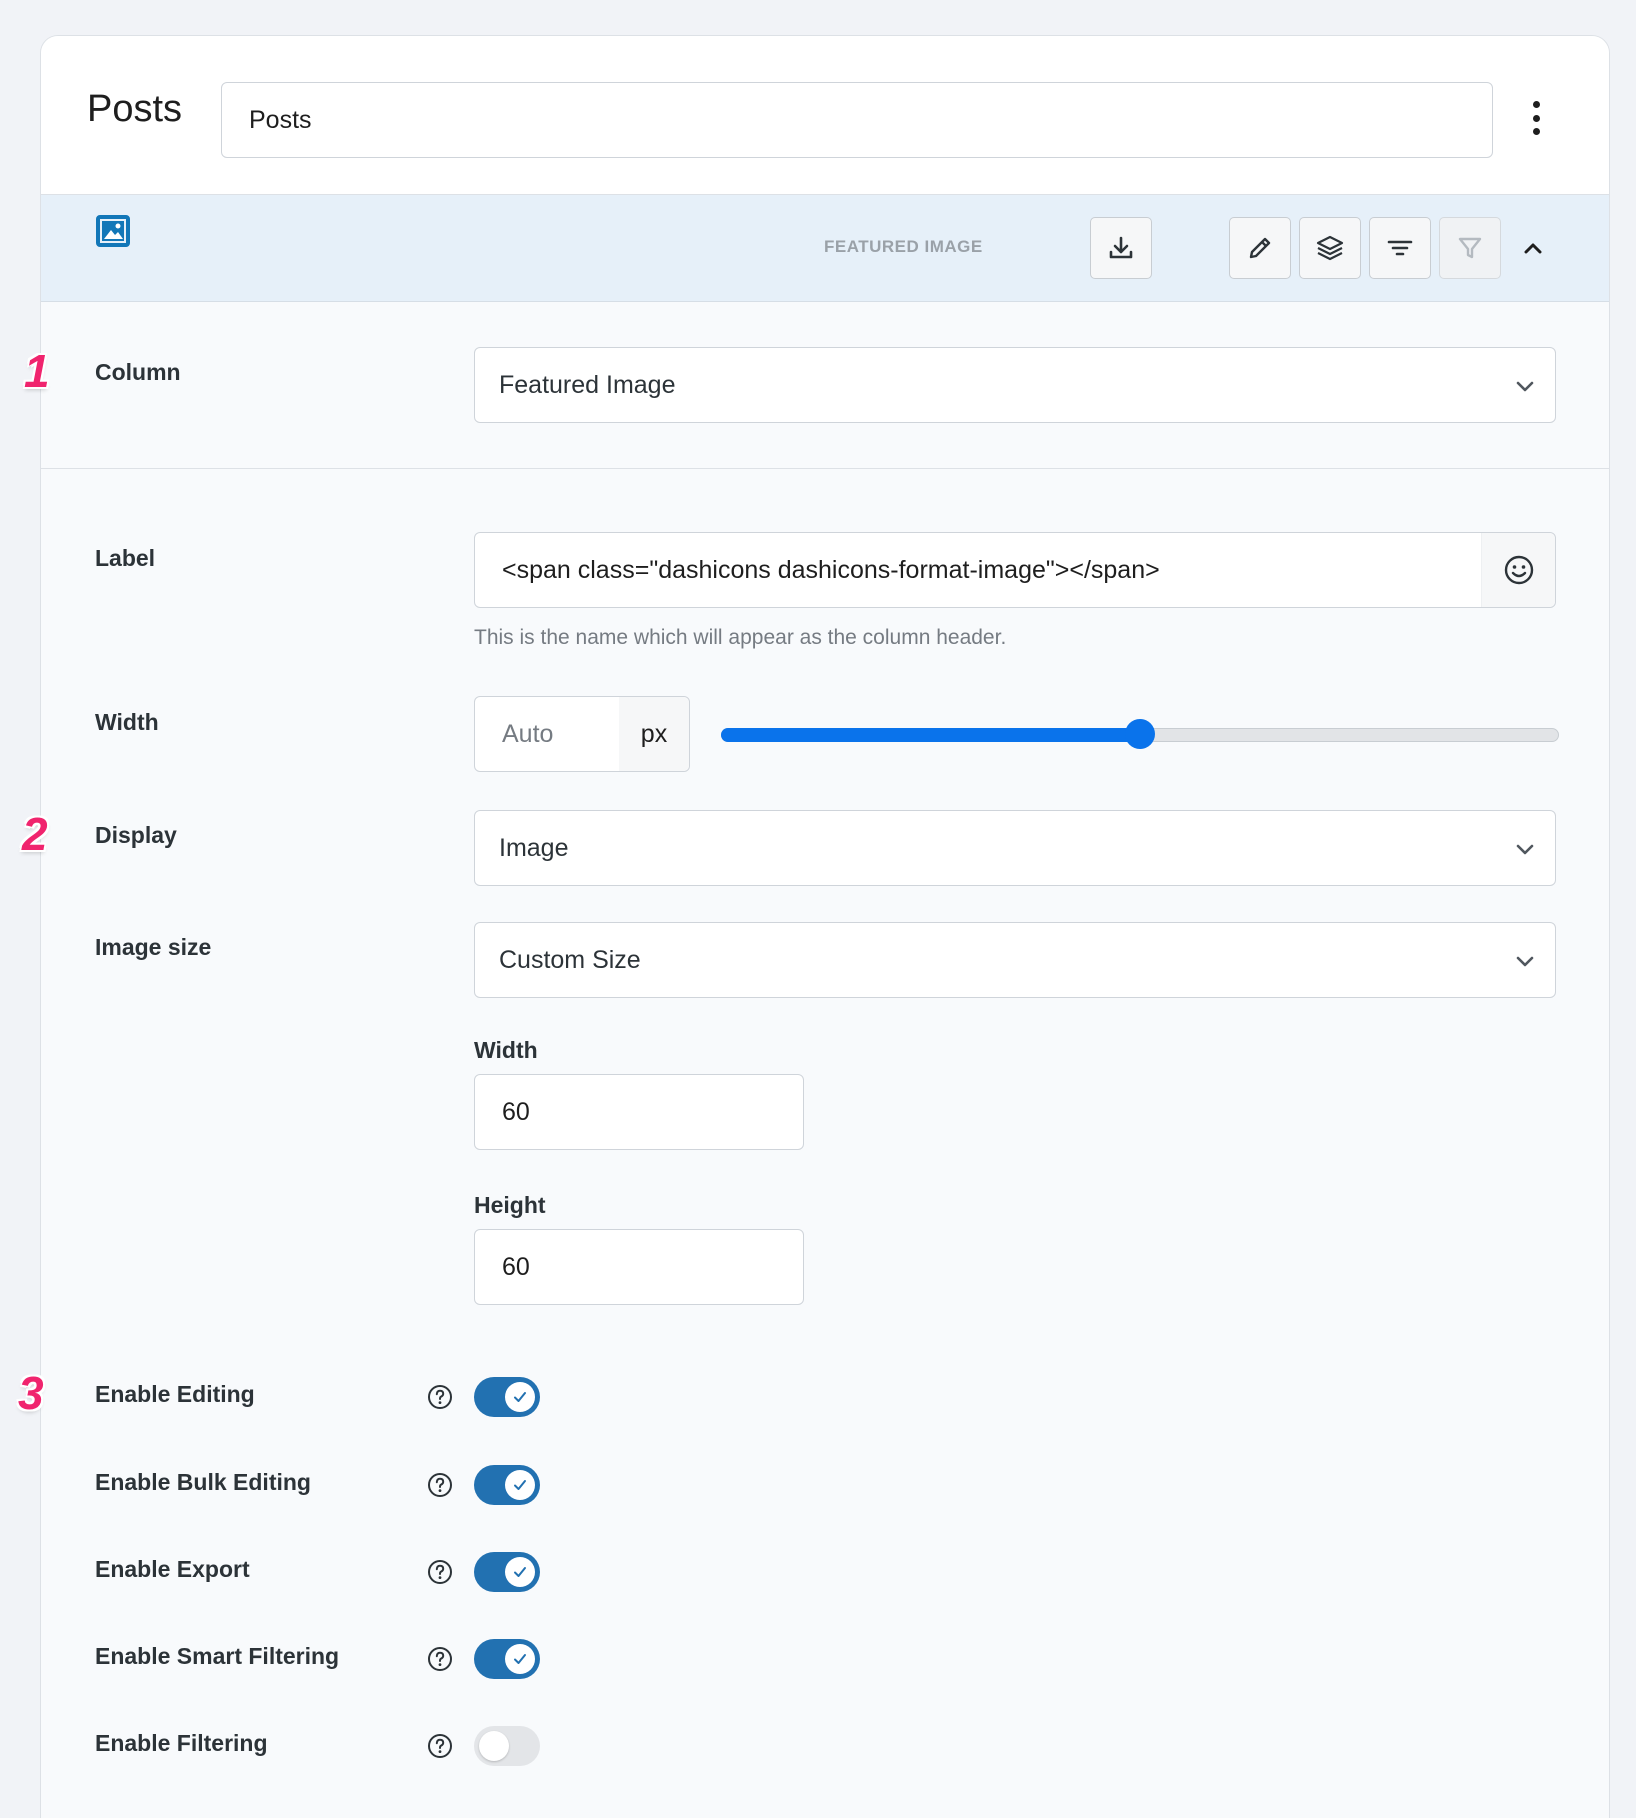  What do you see at coordinates (172, 1569) in the screenshot?
I see `toggle-label-export: Enable Export` at bounding box center [172, 1569].